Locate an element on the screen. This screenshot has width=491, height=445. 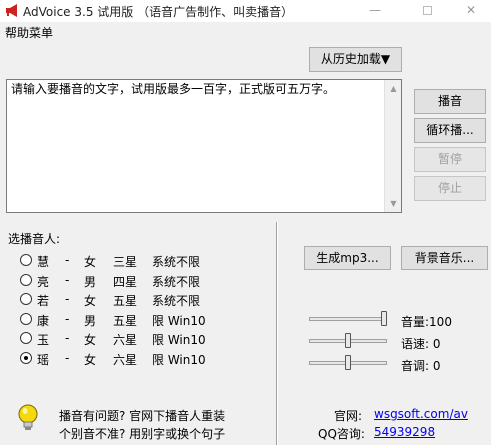
close-button: ✕ is located at coordinates (471, 11).